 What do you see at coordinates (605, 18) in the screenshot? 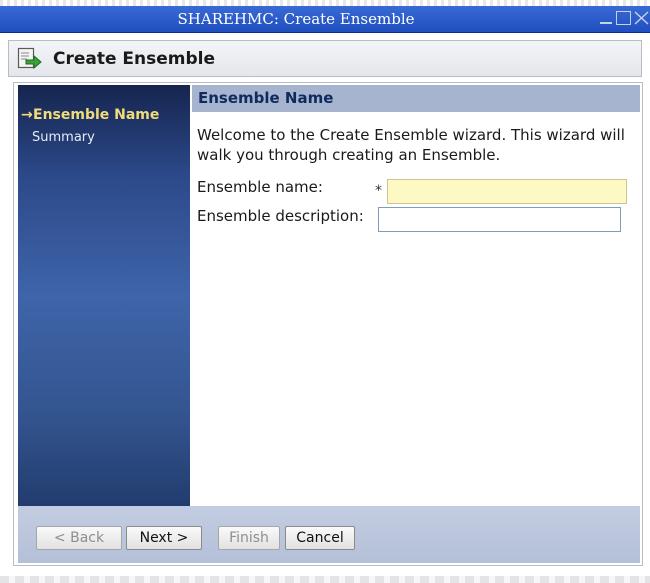
I see `minimize-icon` at bounding box center [605, 18].